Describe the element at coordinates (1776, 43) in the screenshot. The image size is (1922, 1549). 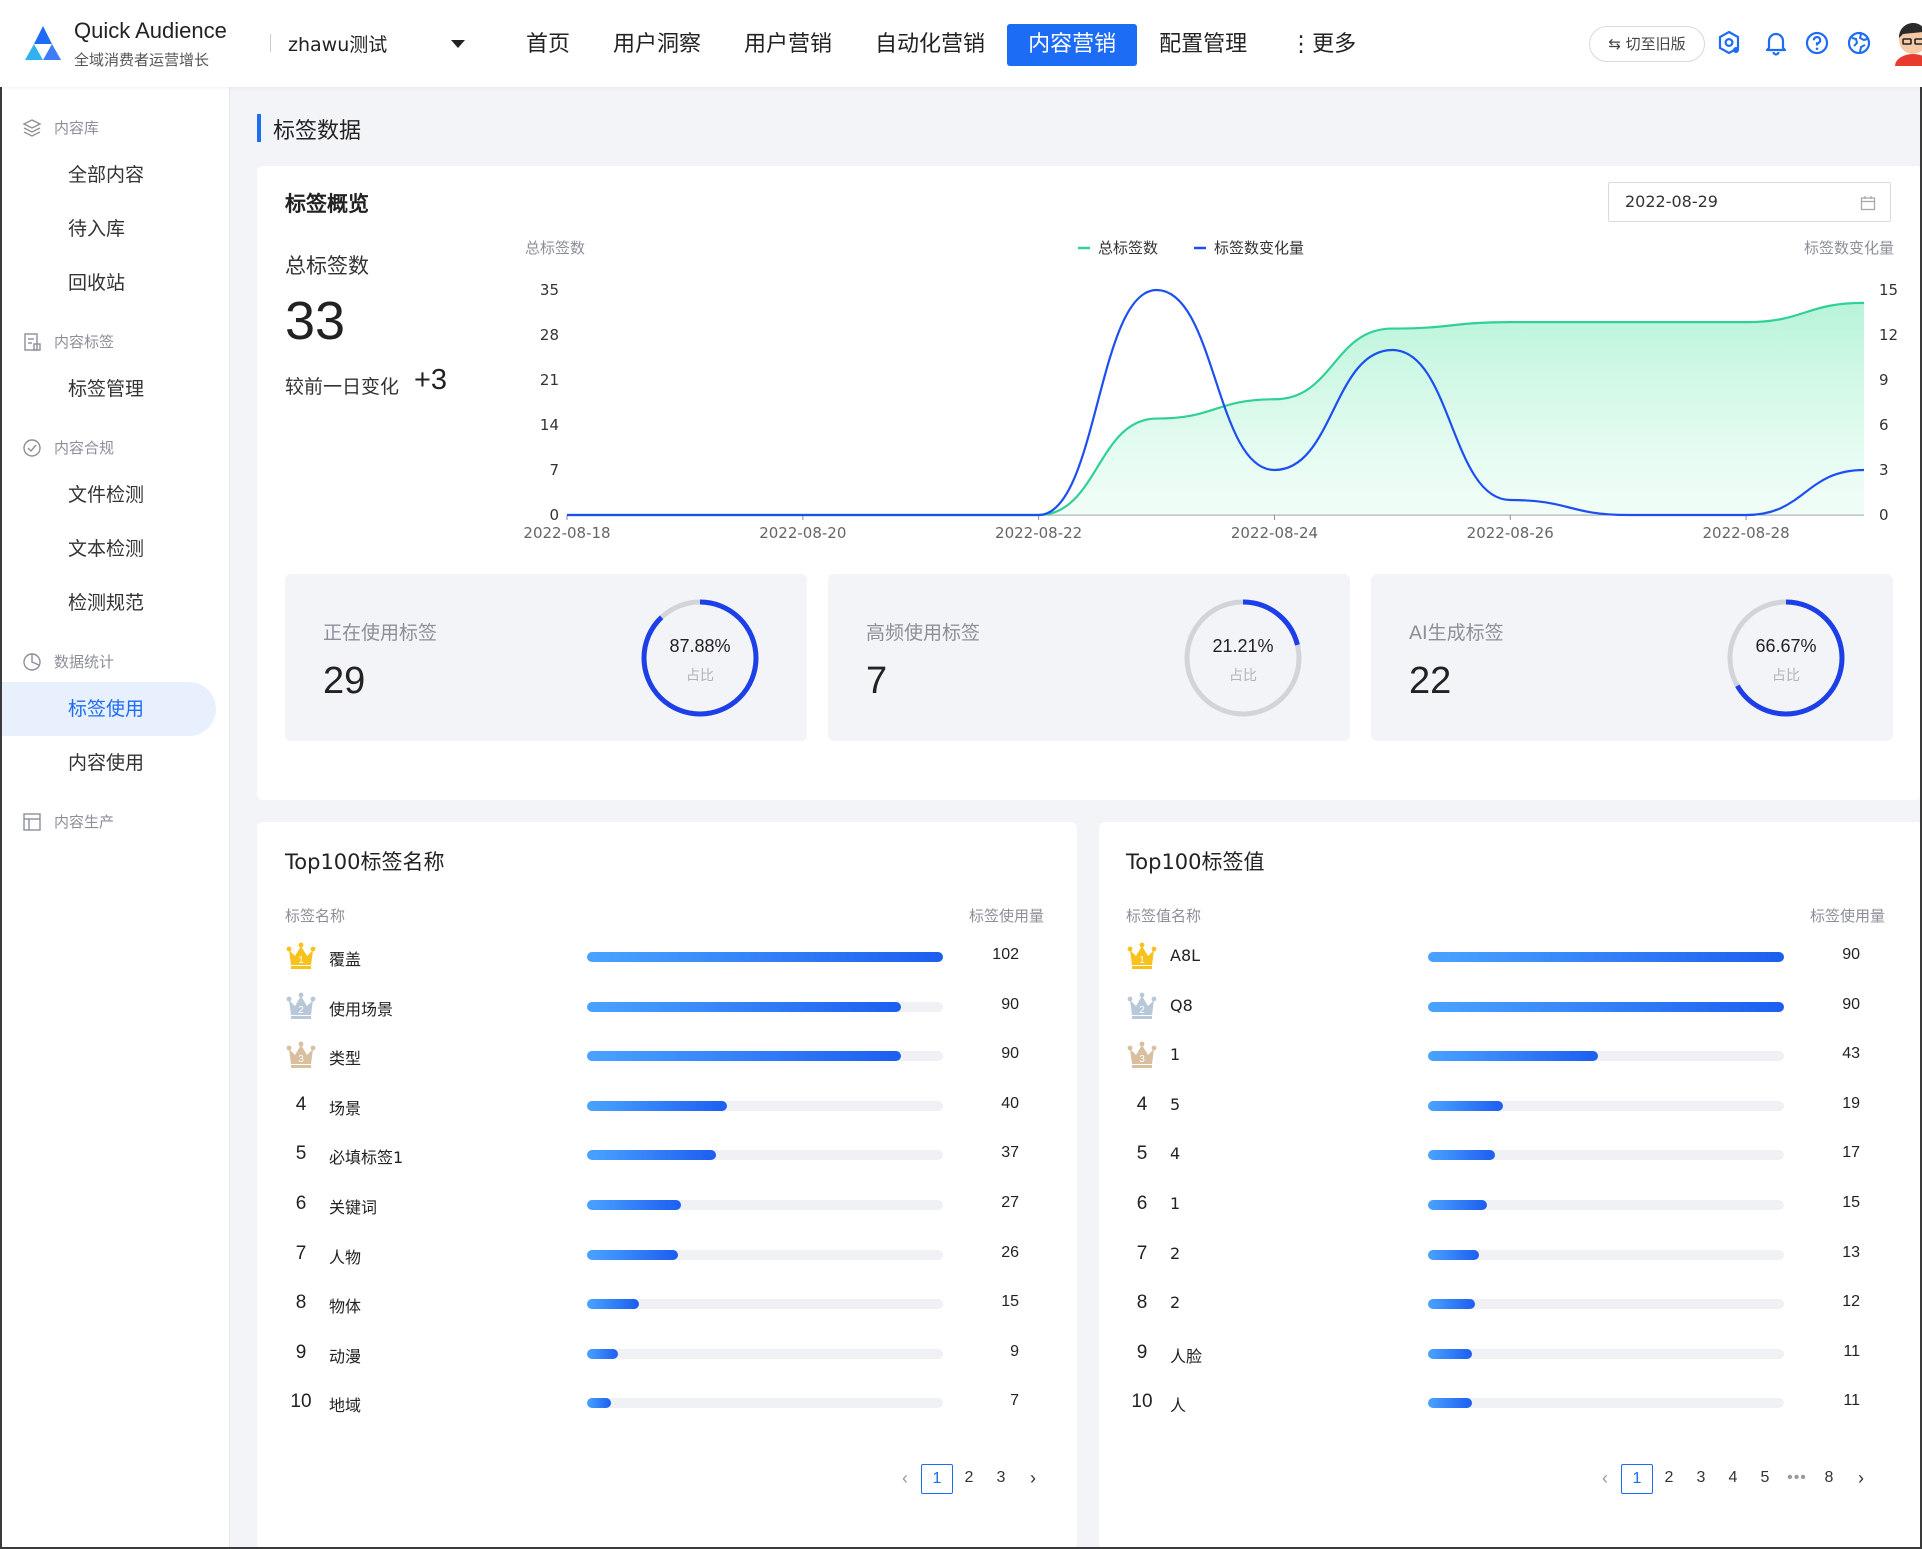
I see `bell-icon` at that location.